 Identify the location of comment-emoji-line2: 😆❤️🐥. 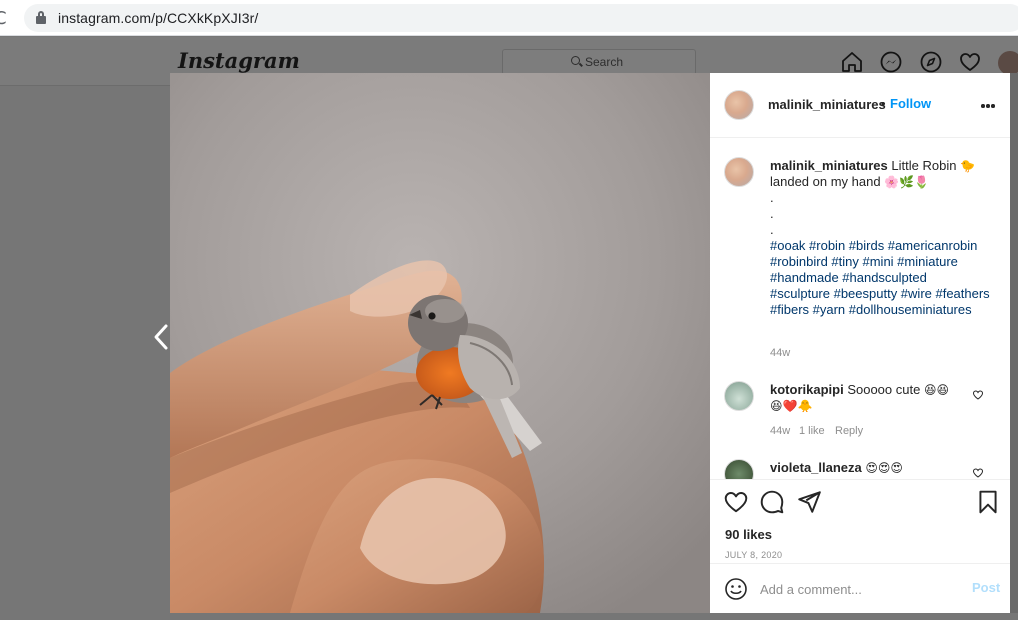
(791, 406).